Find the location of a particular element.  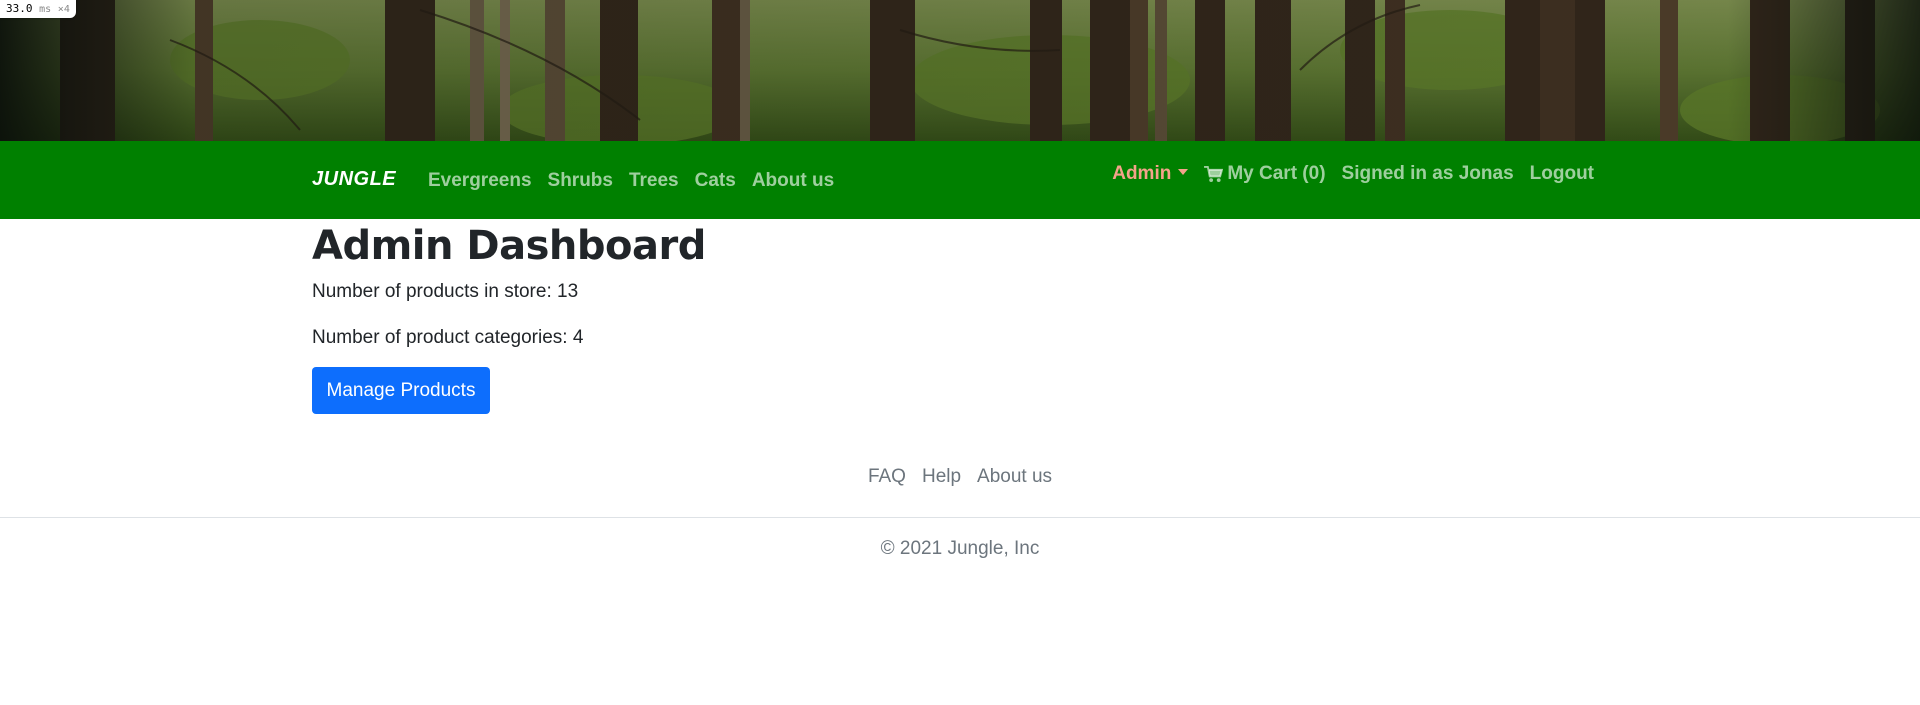

nav-link-cats: Cats is located at coordinates (715, 181).